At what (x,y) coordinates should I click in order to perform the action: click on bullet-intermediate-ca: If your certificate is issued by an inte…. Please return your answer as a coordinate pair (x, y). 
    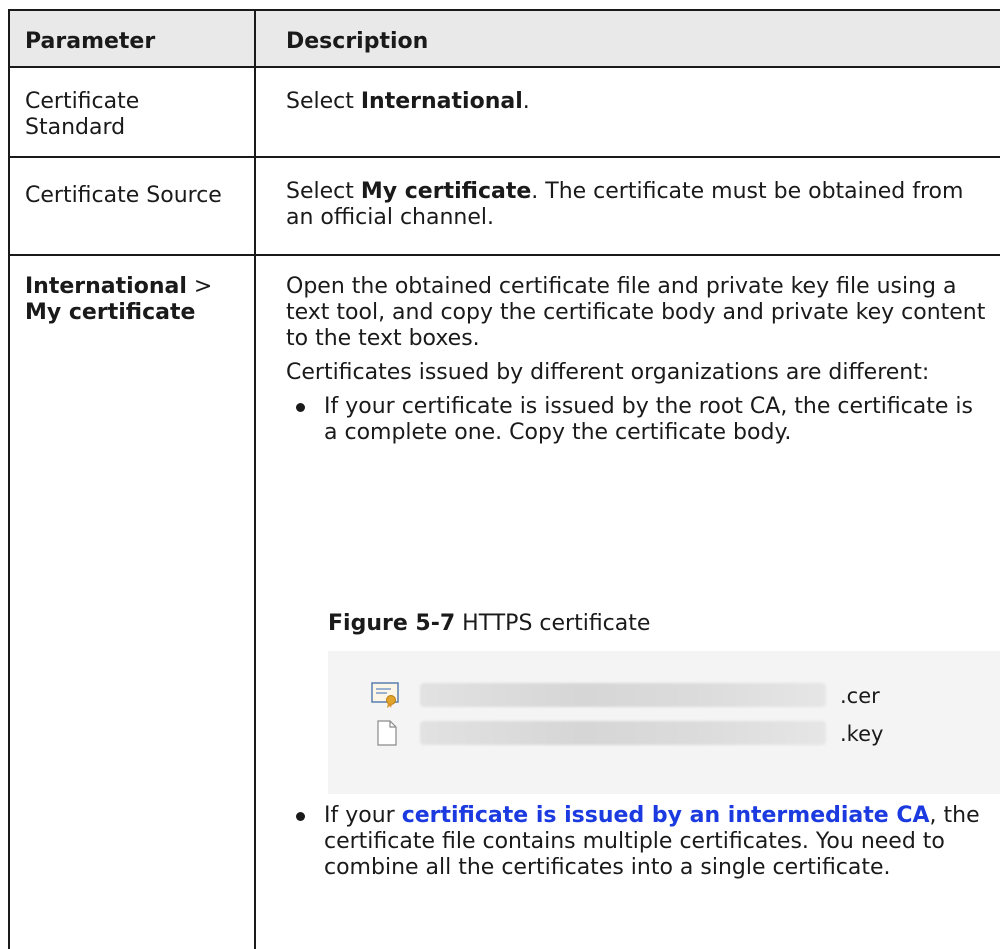
    Looking at the image, I should click on (638, 842).